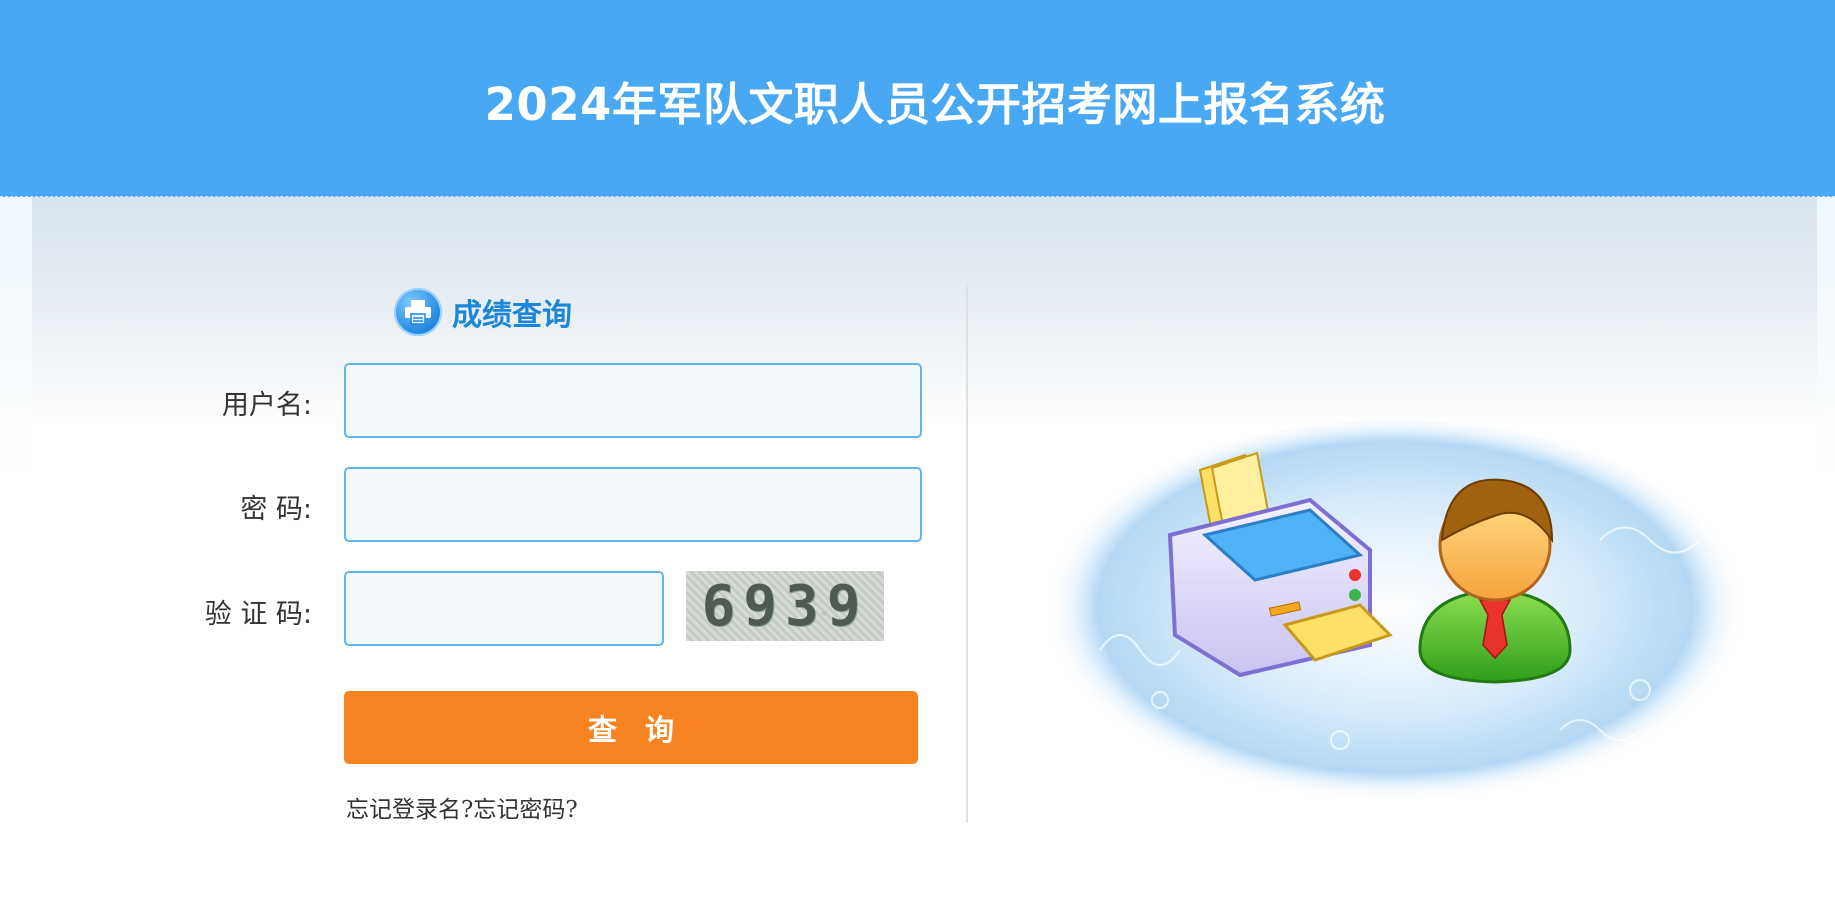  I want to click on vertical-divider, so click(967, 554).